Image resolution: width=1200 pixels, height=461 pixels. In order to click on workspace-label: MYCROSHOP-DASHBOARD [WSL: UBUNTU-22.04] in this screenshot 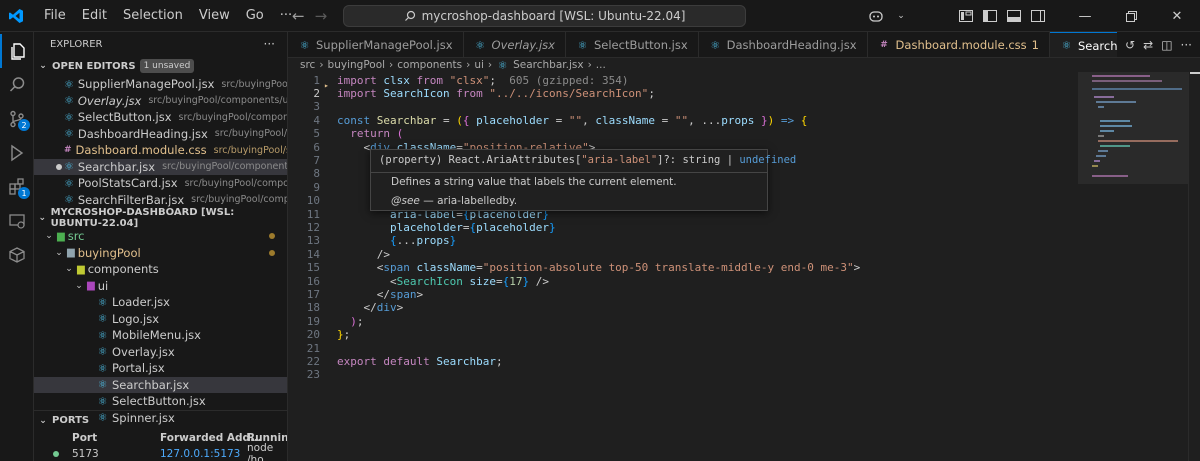, I will do `click(142, 218)`.